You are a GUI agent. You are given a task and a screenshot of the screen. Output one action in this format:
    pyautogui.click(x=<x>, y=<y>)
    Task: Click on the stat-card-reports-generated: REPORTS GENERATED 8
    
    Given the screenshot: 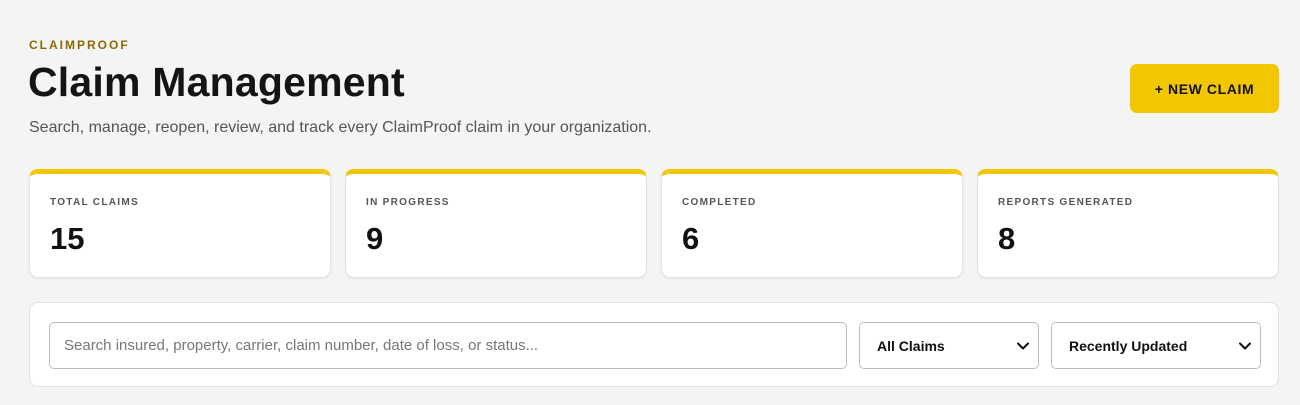 What is the action you would take?
    pyautogui.click(x=1128, y=223)
    